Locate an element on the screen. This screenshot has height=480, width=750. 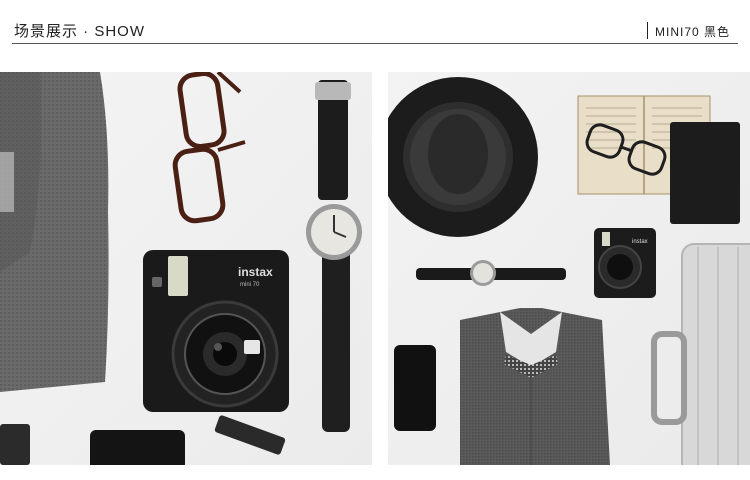
header: 场景展示 · SHOW MINI70 黑色 is located at coordinates (375, 23).